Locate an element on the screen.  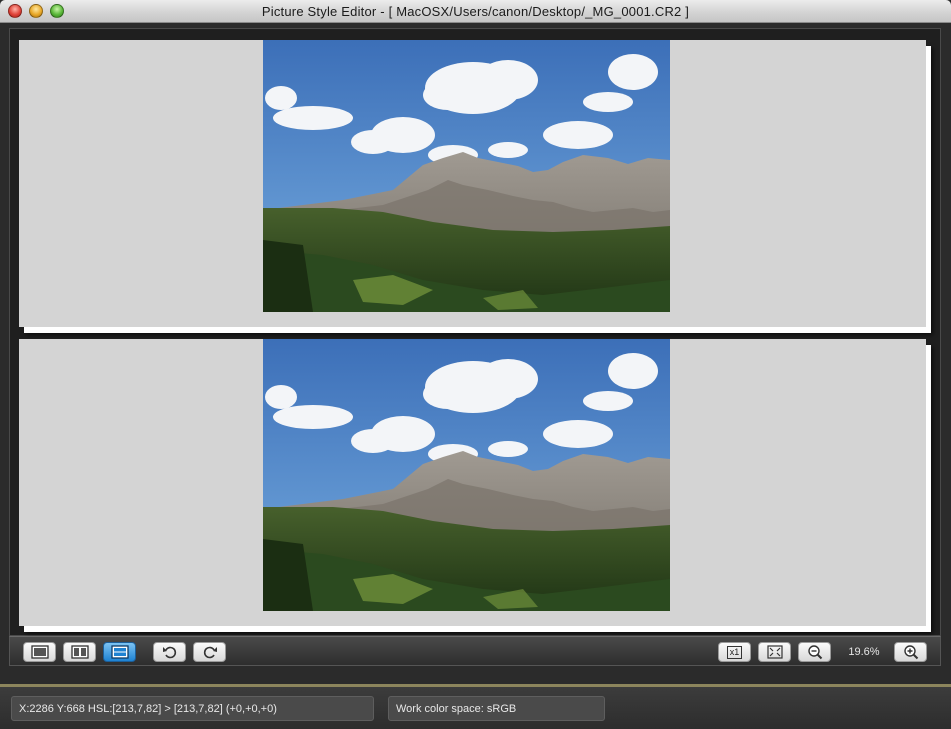
rotate-left-icon is located at coordinates (169, 652).